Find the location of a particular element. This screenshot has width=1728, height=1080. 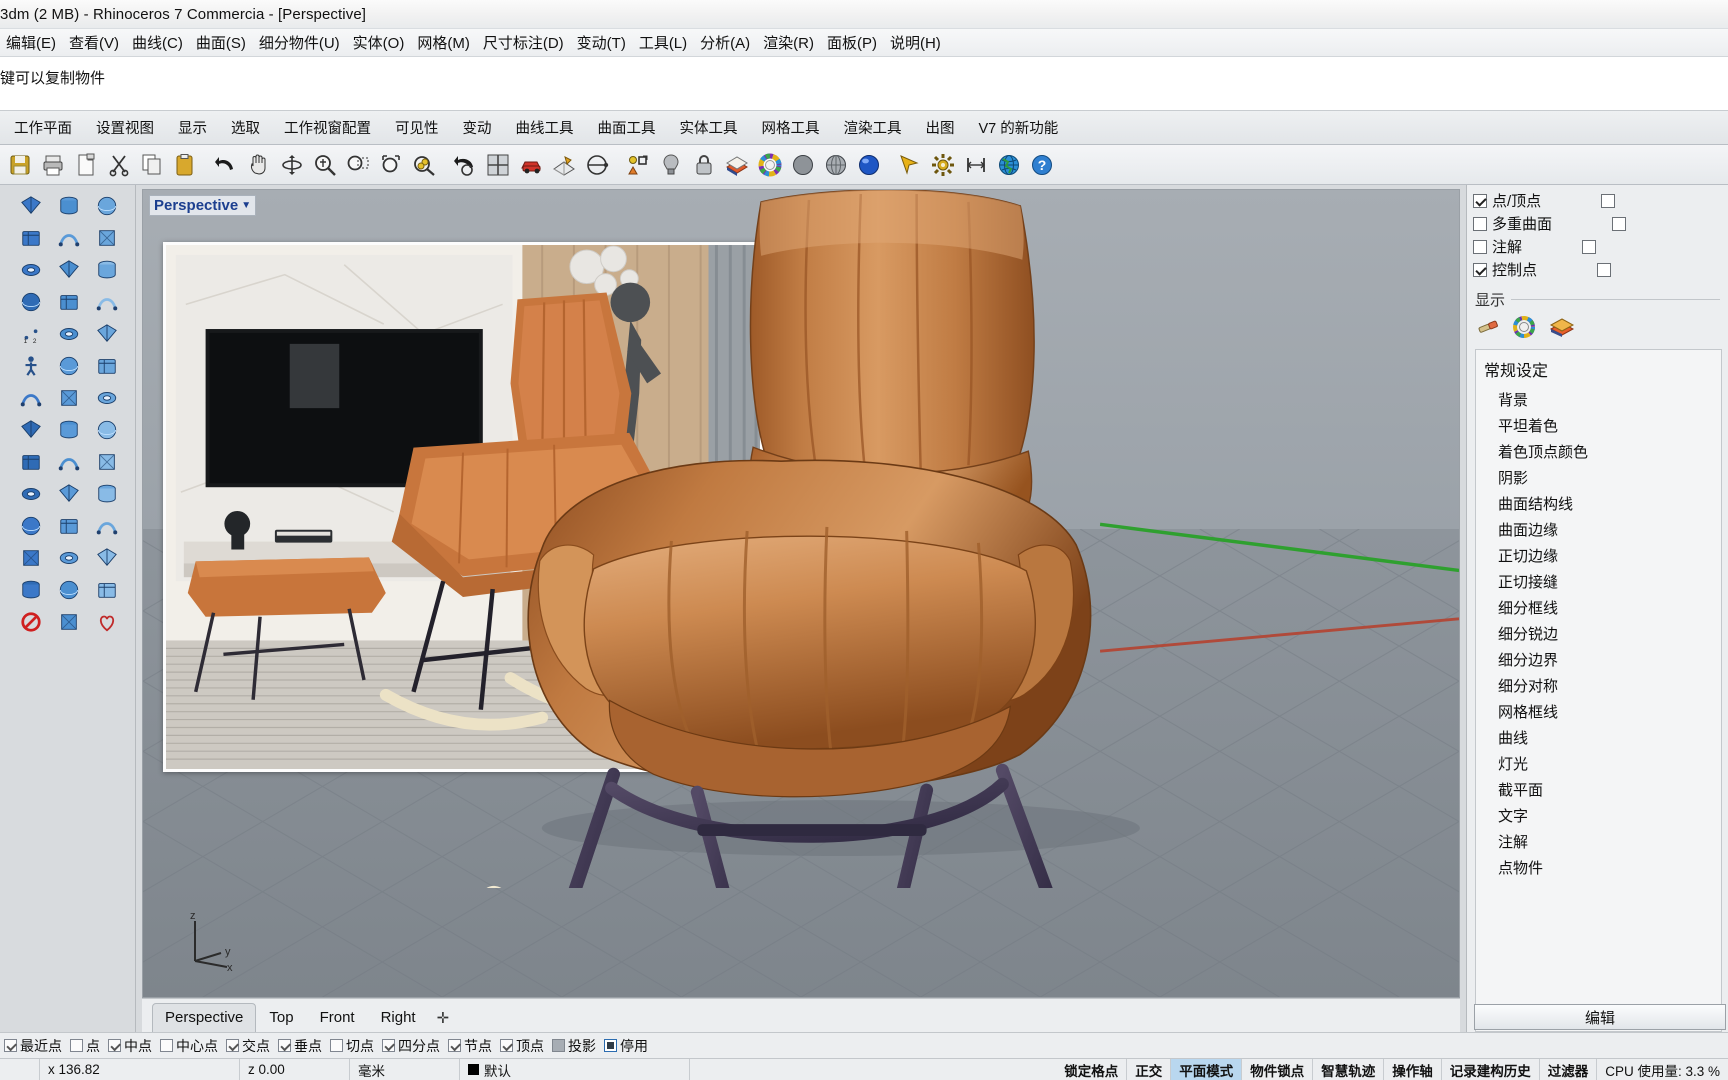

copy-icon is located at coordinates (151, 164).